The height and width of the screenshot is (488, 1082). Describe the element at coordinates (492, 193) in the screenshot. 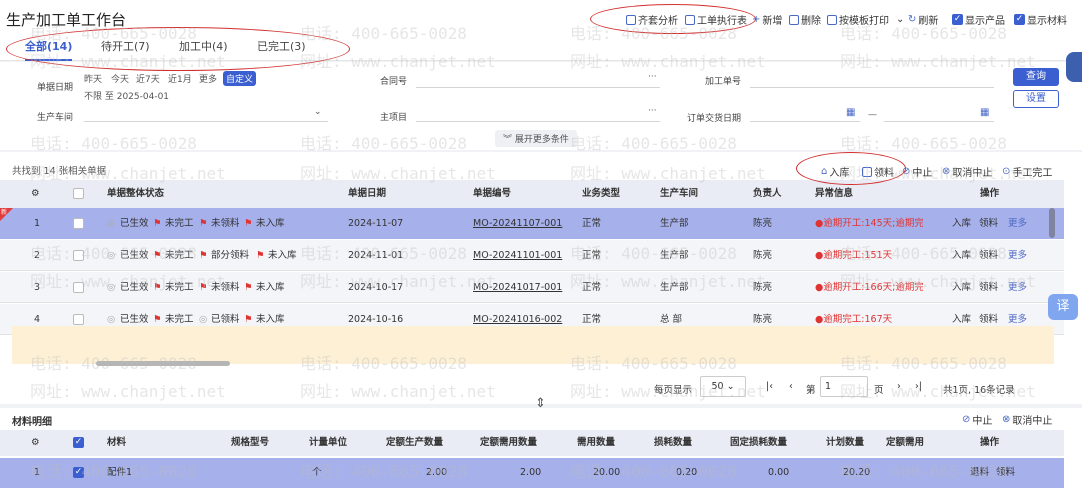

I see `col-code: 单据编号` at that location.